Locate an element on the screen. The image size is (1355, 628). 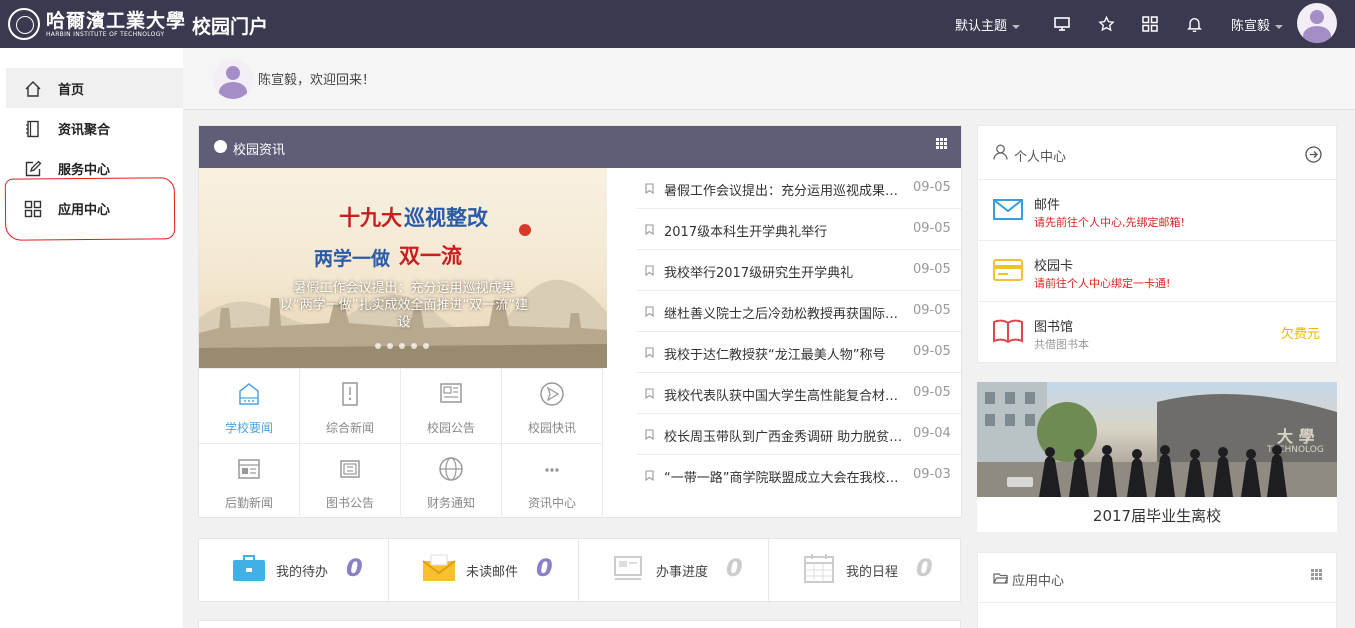
red-sun-shape is located at coordinates (525, 230).